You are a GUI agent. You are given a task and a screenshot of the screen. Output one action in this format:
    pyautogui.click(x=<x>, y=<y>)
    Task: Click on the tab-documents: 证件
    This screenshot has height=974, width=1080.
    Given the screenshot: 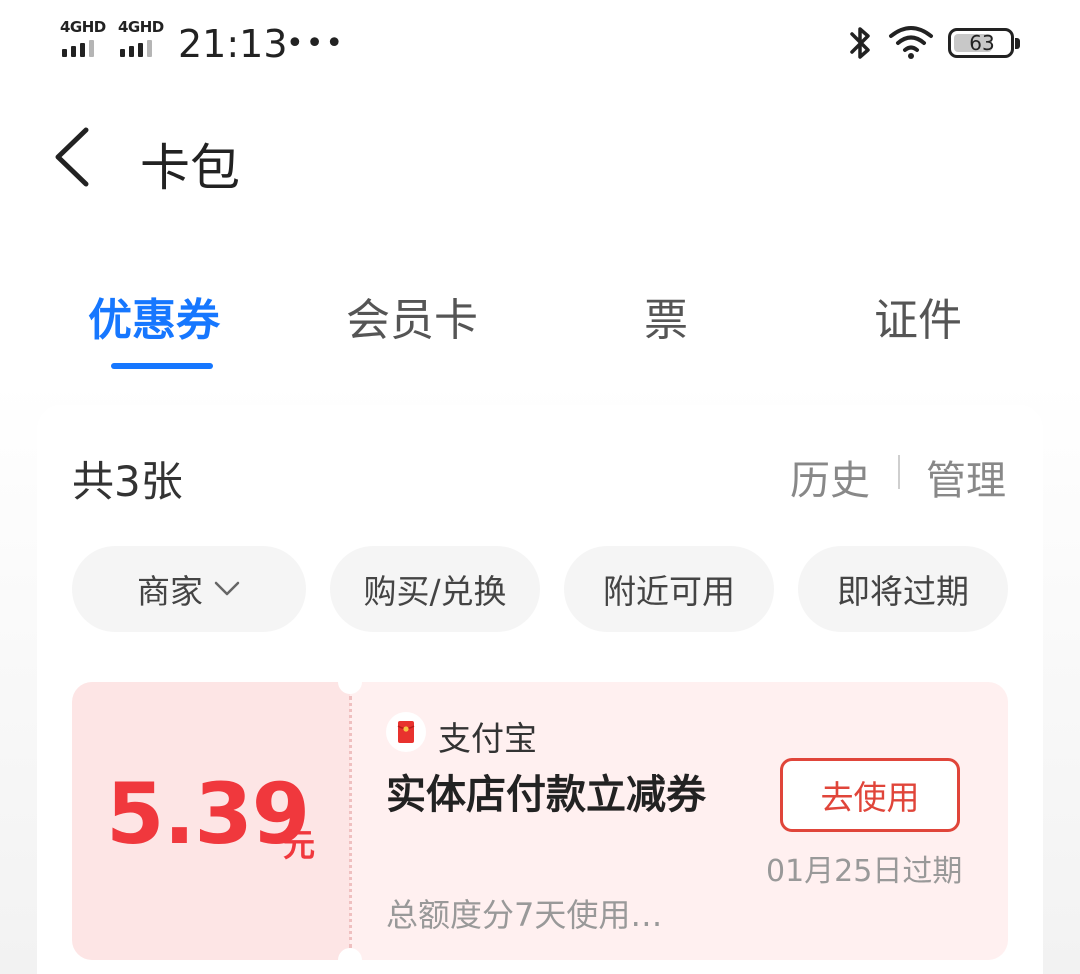 What is the action you would take?
    pyautogui.click(x=918, y=316)
    